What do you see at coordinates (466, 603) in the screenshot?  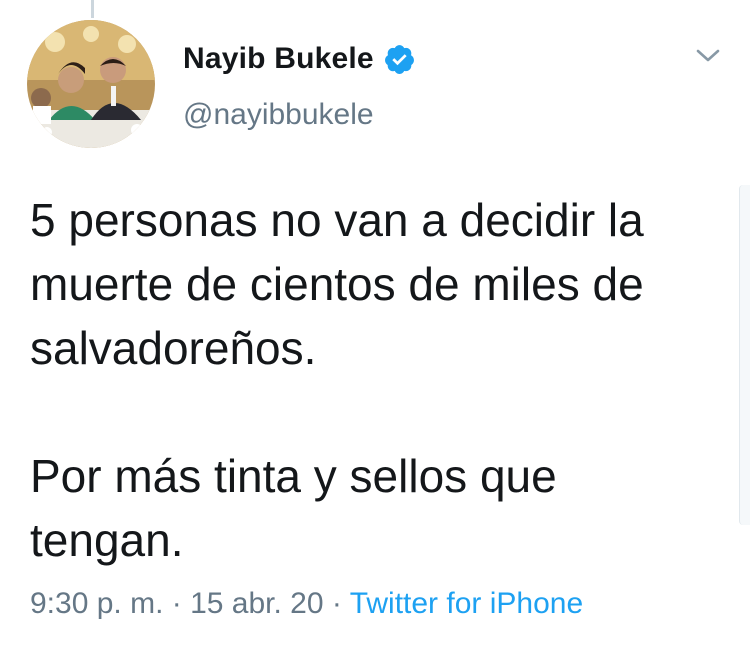 I see `tweet-source-link: Twitter for iPhone` at bounding box center [466, 603].